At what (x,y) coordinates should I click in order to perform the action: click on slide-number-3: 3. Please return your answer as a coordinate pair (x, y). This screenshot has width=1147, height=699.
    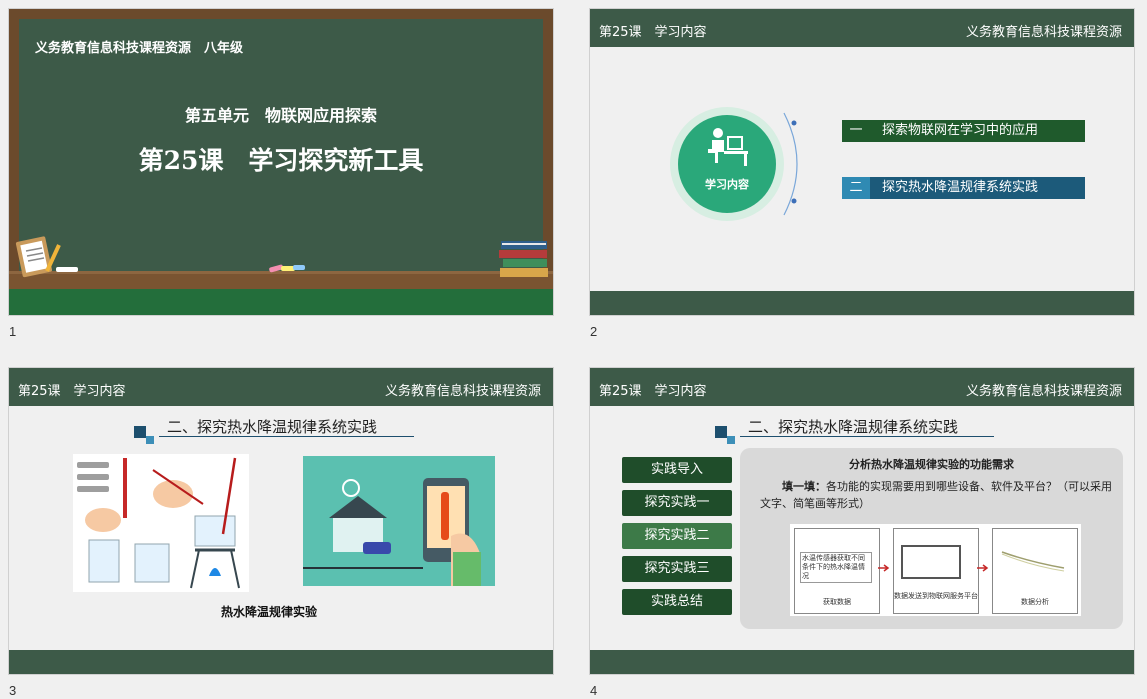
    Looking at the image, I should click on (13, 690).